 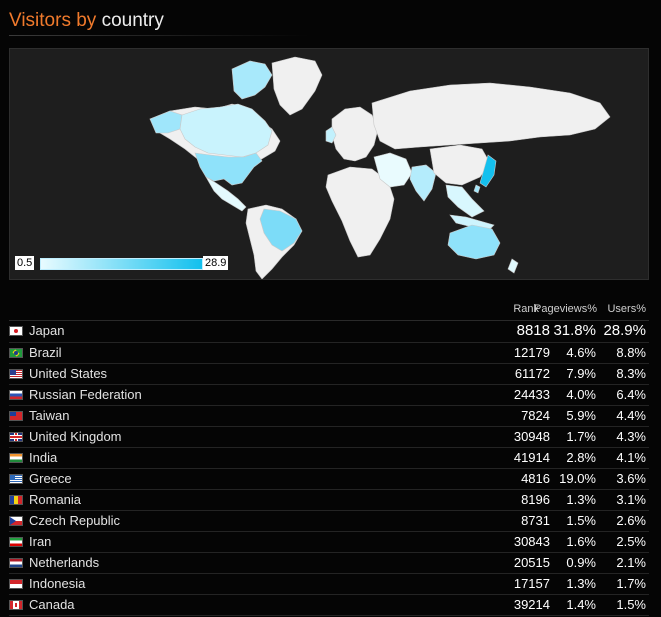 I want to click on page-title-accent: Visitors by, so click(x=53, y=20).